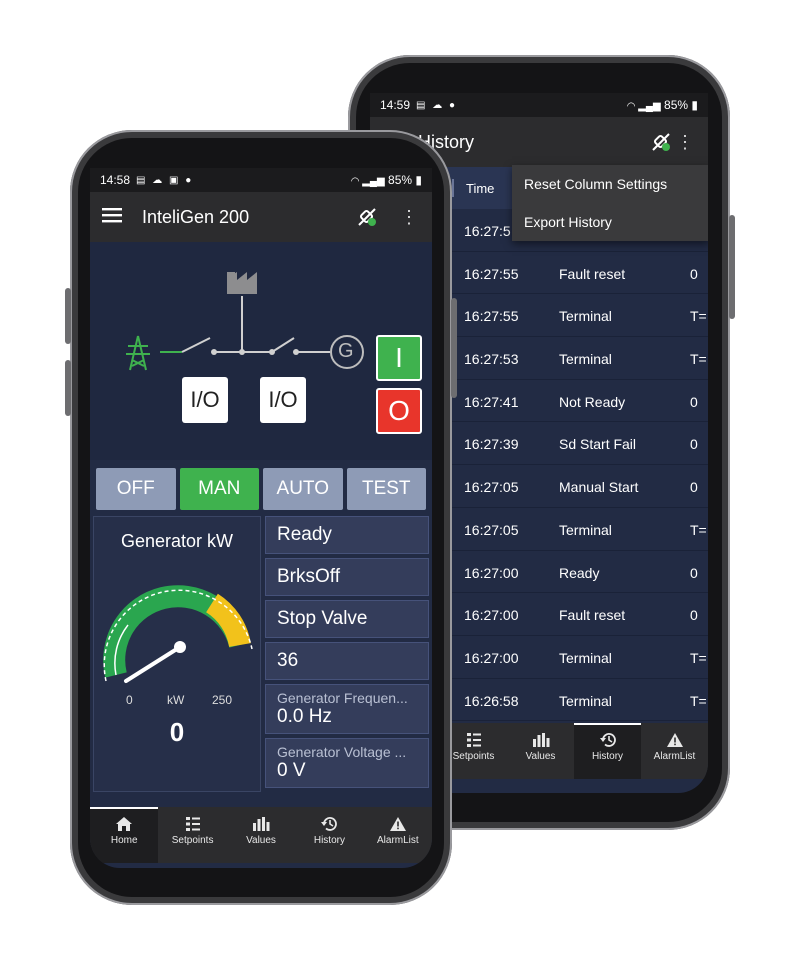 This screenshot has width=798, height=960. I want to click on row-time: 16:27:53, so click(491, 359).